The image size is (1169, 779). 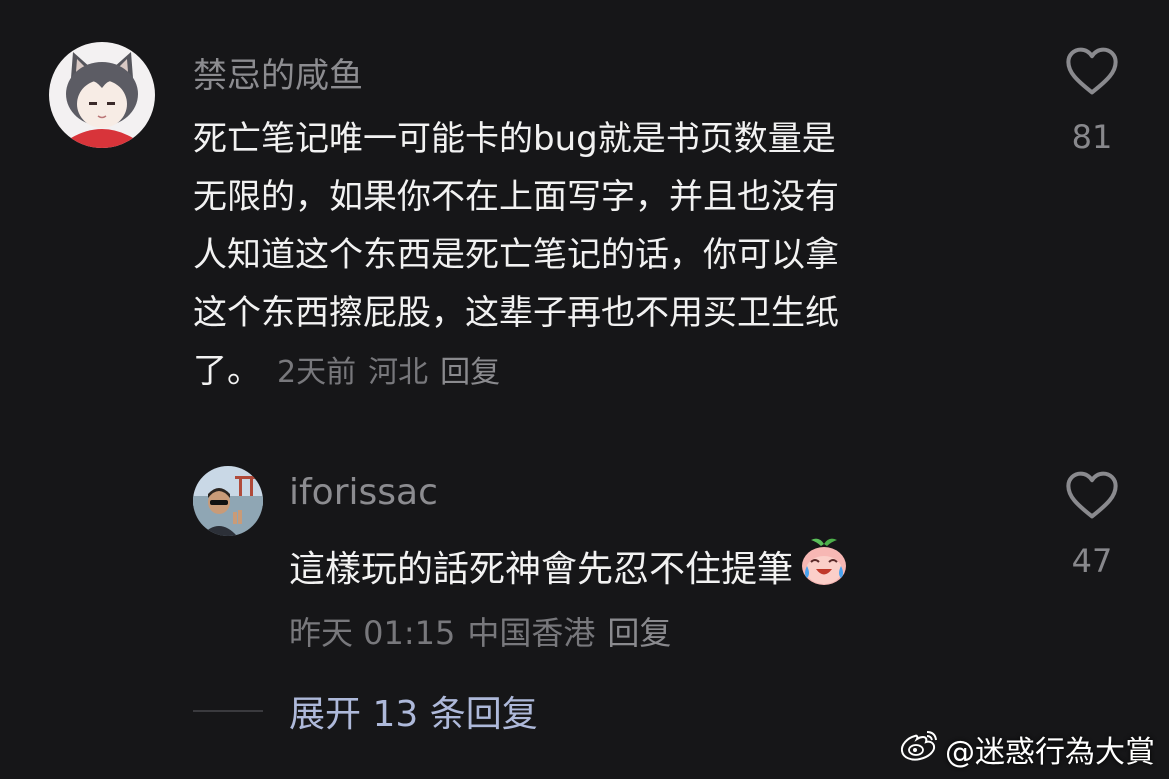 What do you see at coordinates (516, 372) in the screenshot?
I see `comment-text-line-last: 了。 2天前 河北 回复` at bounding box center [516, 372].